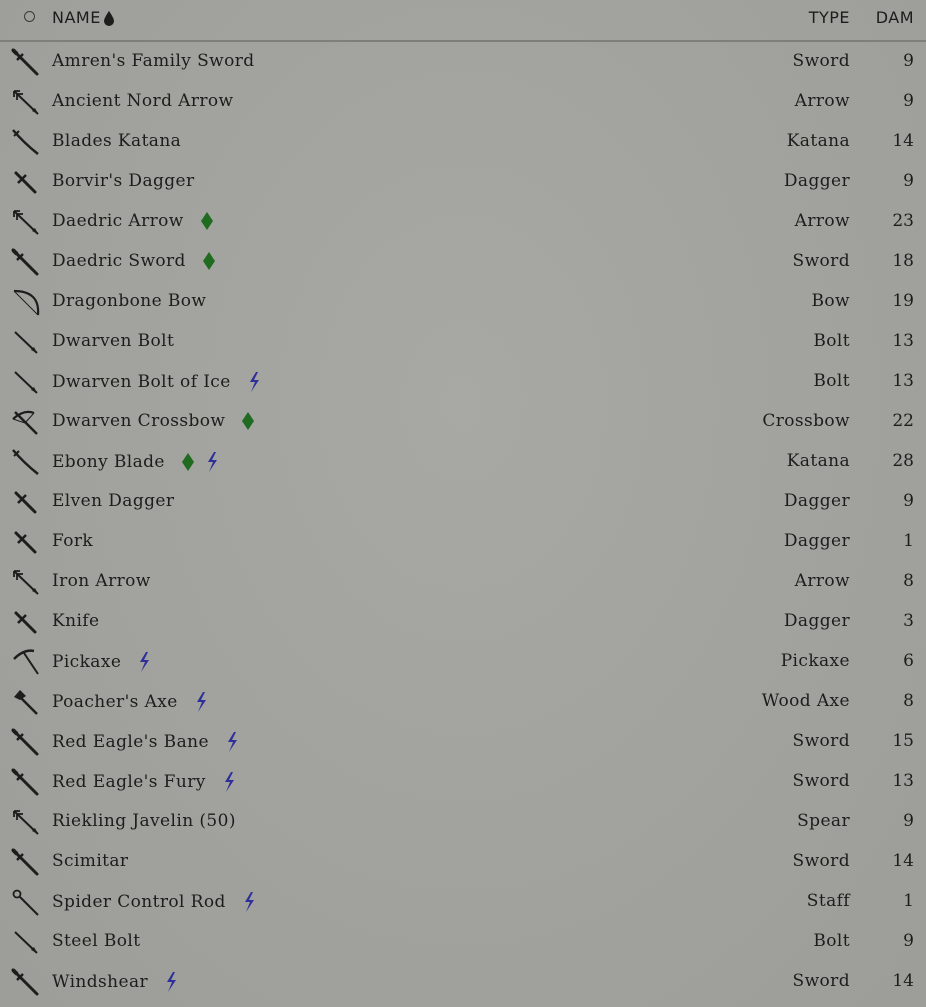 This screenshot has height=1007, width=926. I want to click on item-name: Dragonbone Bow, so click(129, 301).